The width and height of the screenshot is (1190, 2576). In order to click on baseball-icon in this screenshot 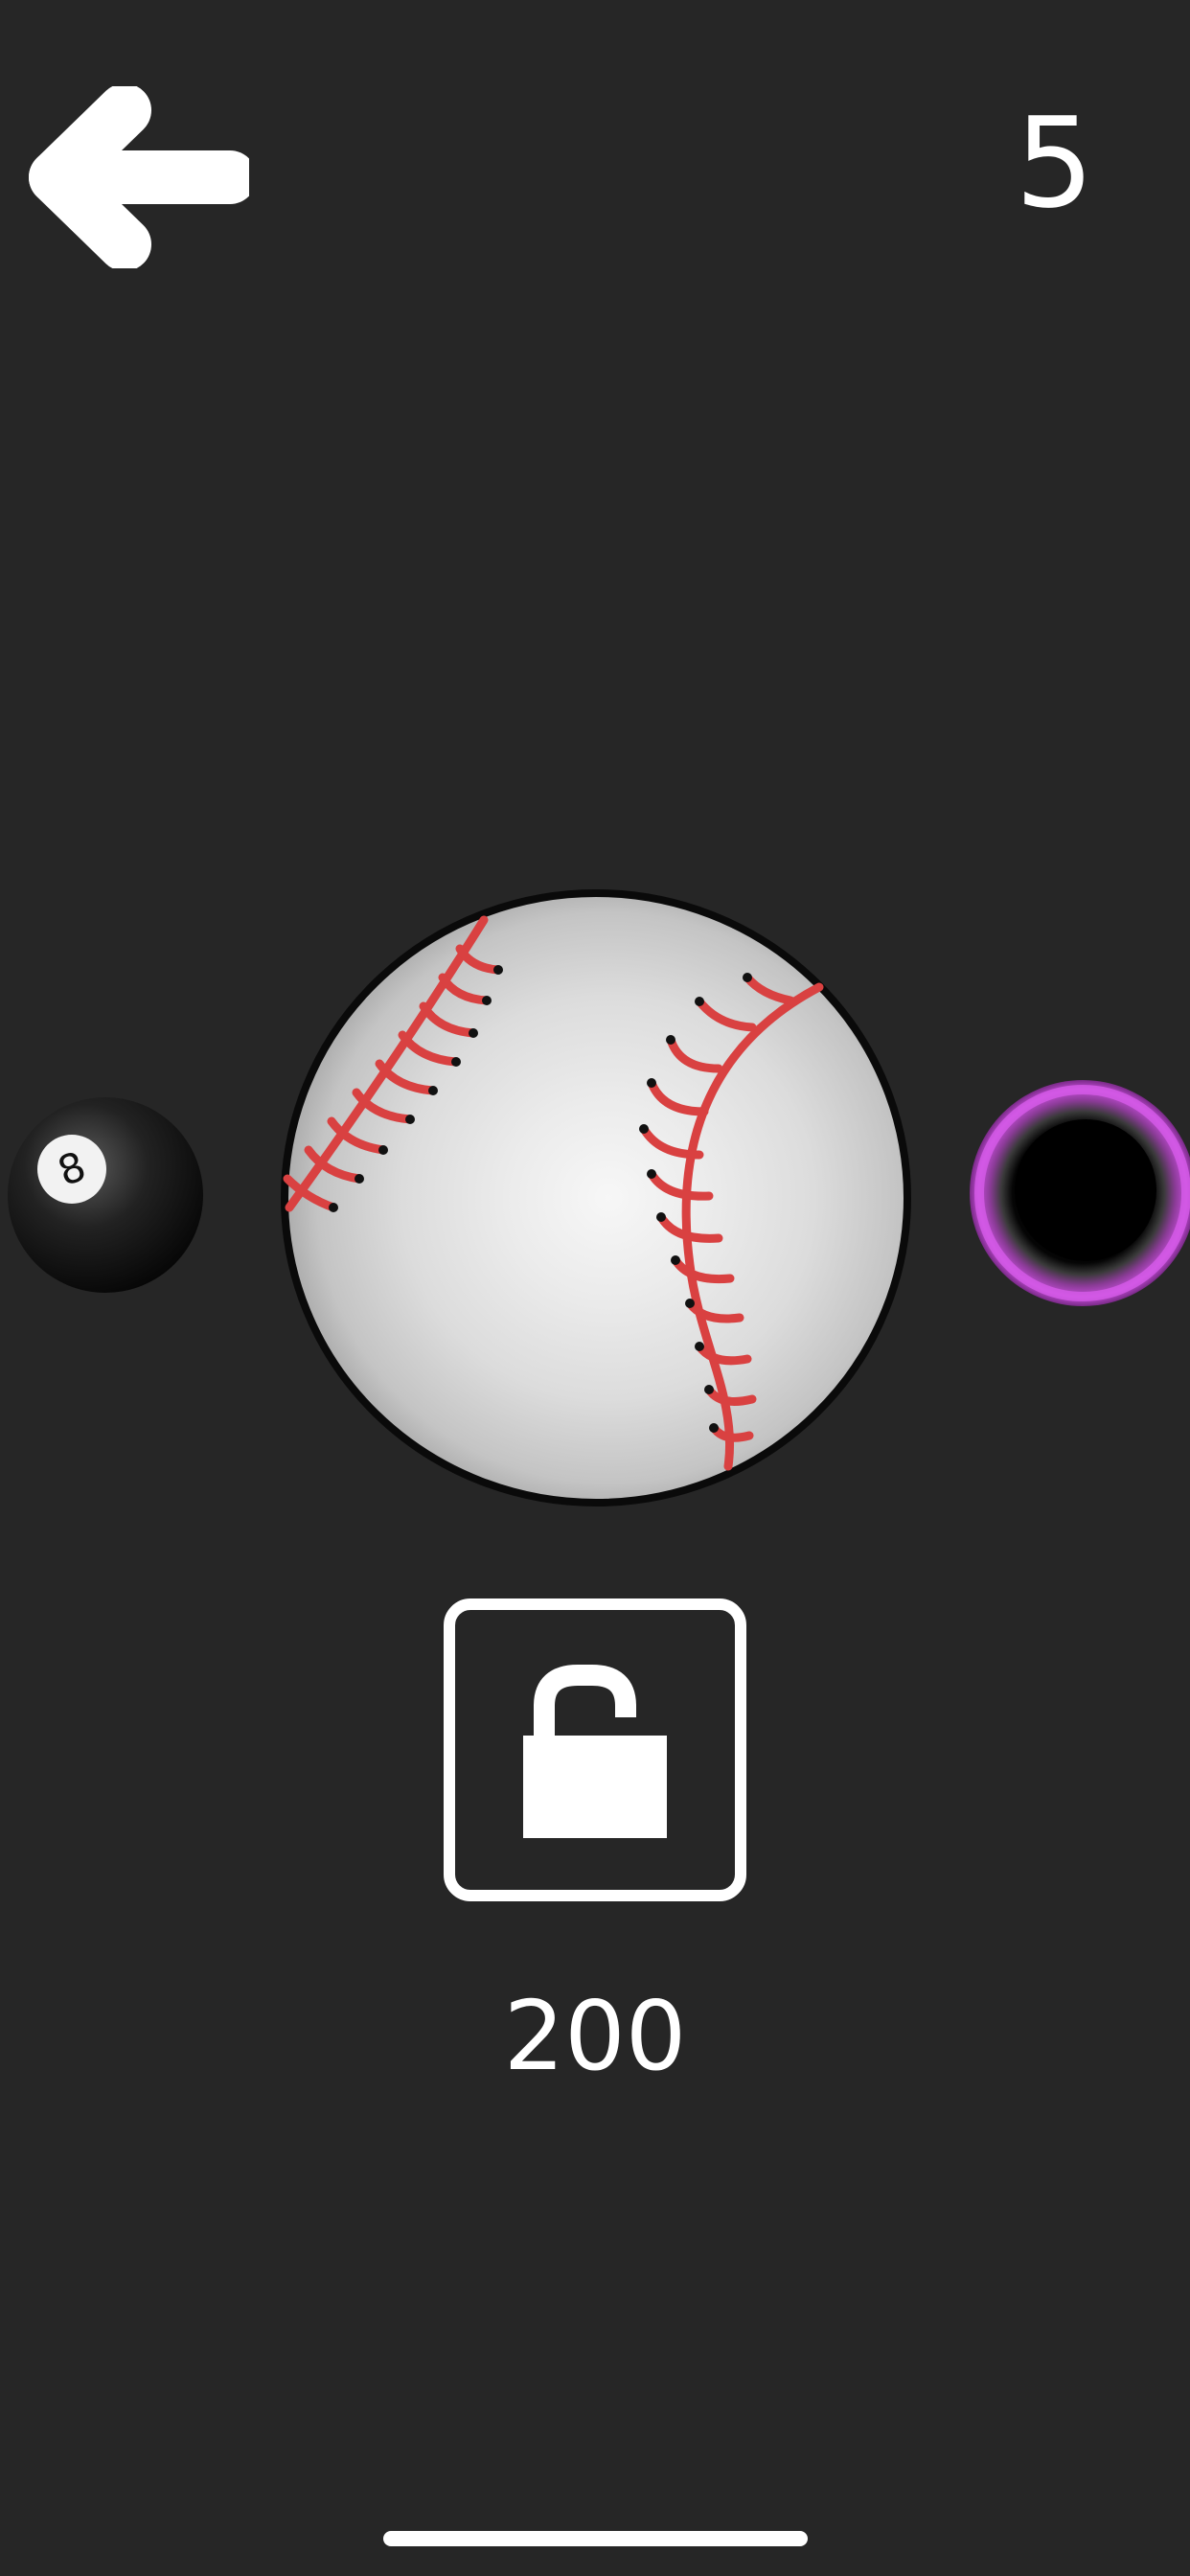, I will do `click(596, 1197)`.